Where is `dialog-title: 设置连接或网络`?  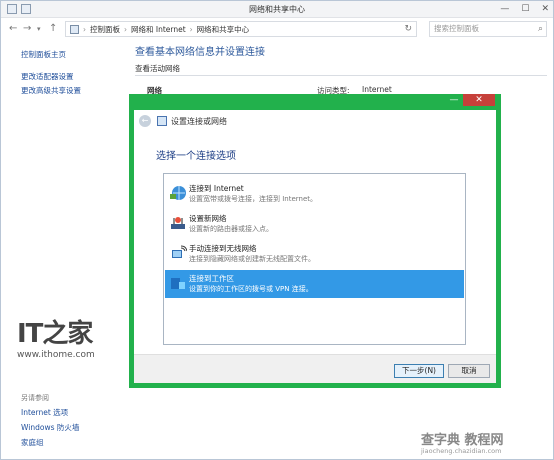 dialog-title: 设置连接或网络 is located at coordinates (199, 121).